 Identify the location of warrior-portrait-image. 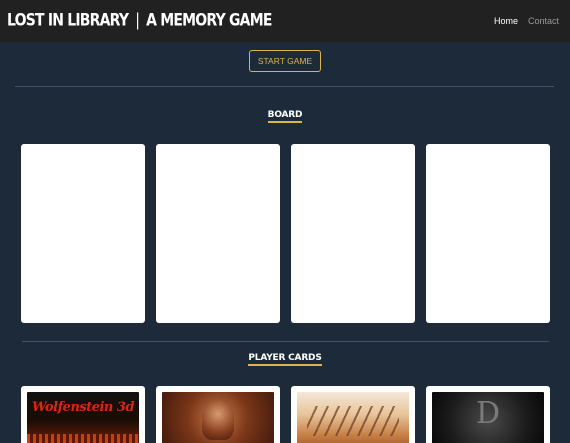
(218, 417).